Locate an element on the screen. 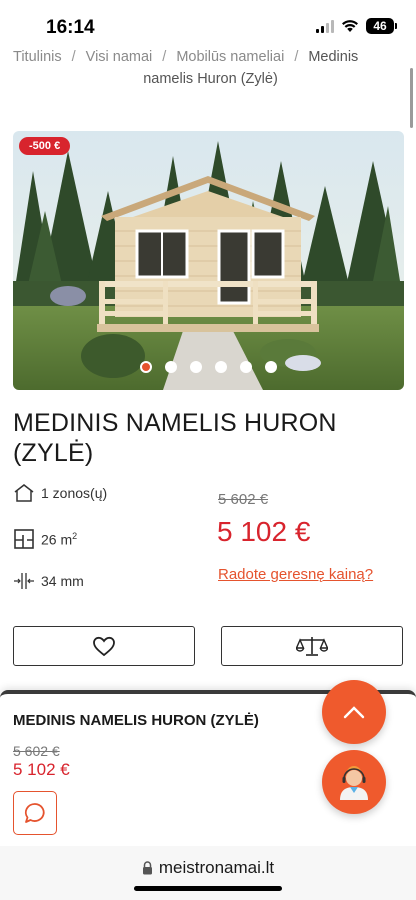  breadcrumb-item-current-part1: Medinis is located at coordinates (333, 57).